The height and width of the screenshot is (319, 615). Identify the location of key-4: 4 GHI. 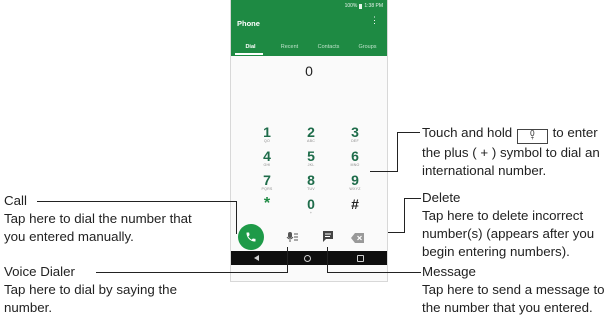
(267, 161).